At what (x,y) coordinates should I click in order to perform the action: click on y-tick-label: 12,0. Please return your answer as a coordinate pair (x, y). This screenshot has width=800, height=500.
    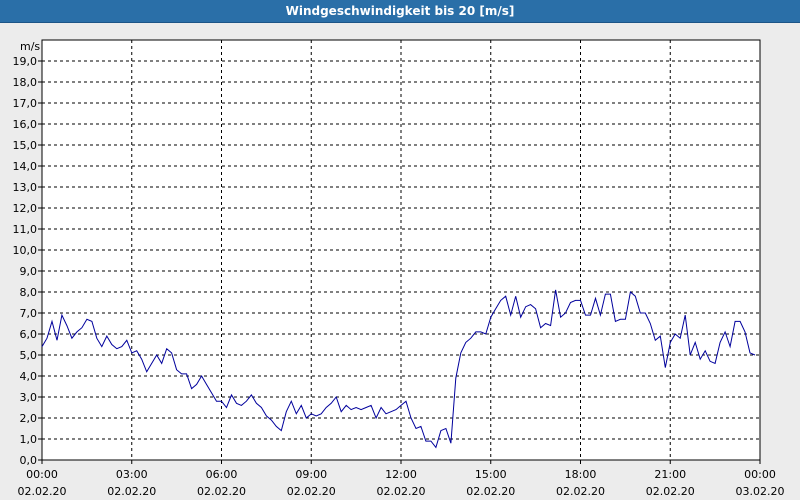
    Looking at the image, I should click on (25, 208).